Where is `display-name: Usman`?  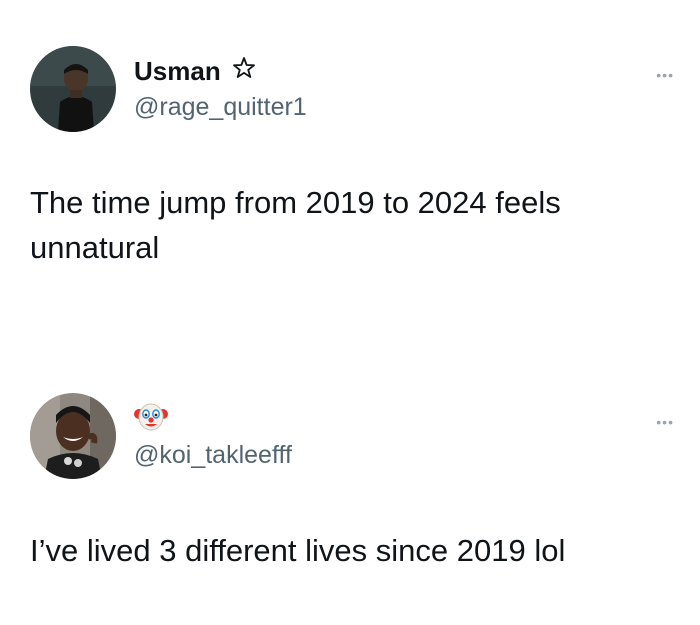 display-name: Usman is located at coordinates (177, 71).